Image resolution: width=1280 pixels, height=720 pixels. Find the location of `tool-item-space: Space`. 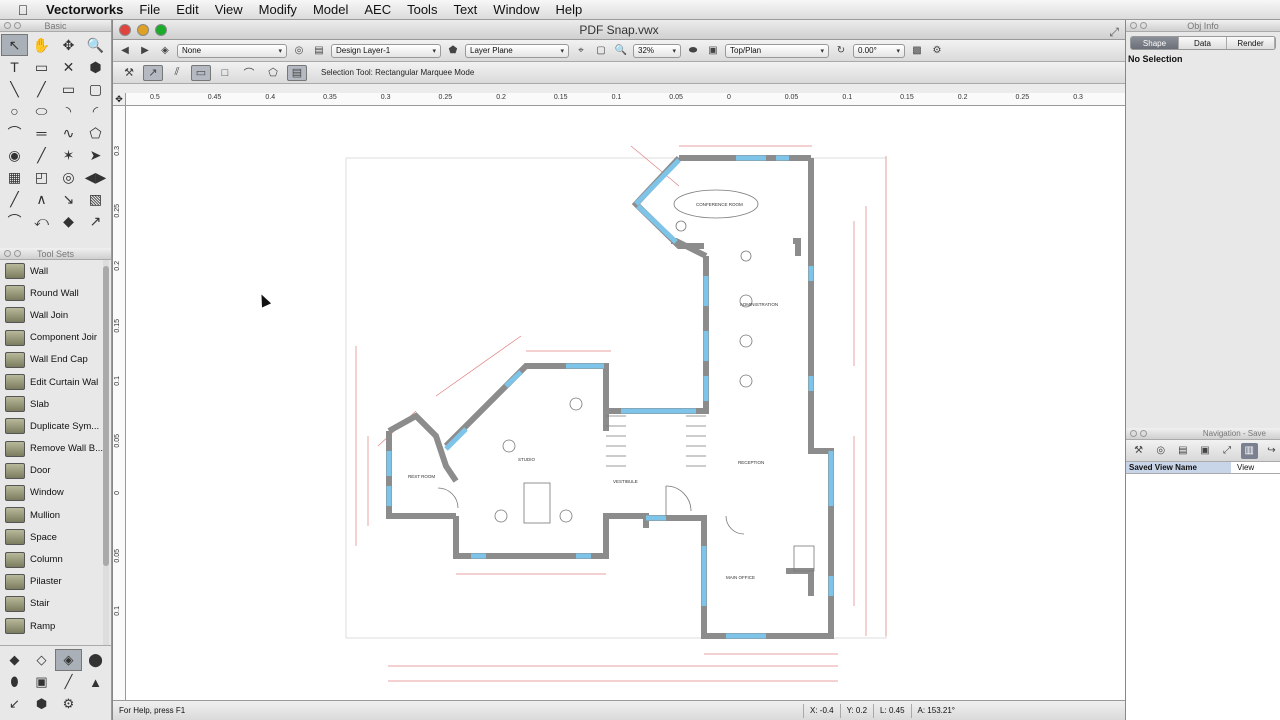

tool-item-space: Space is located at coordinates (55, 537).